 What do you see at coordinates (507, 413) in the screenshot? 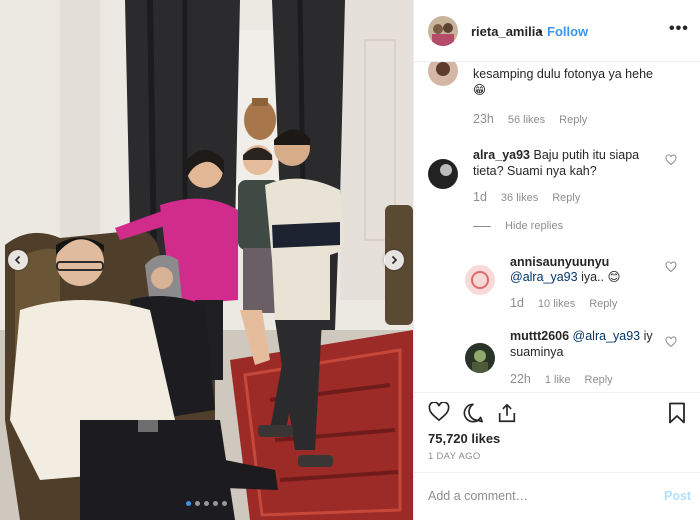
I see `share-icon` at bounding box center [507, 413].